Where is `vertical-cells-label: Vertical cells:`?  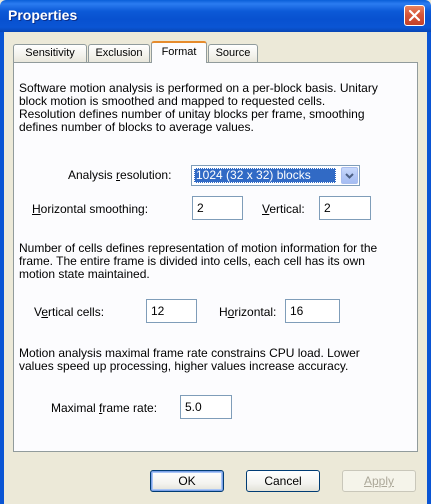
vertical-cells-label: Vertical cells: is located at coordinates (69, 312).